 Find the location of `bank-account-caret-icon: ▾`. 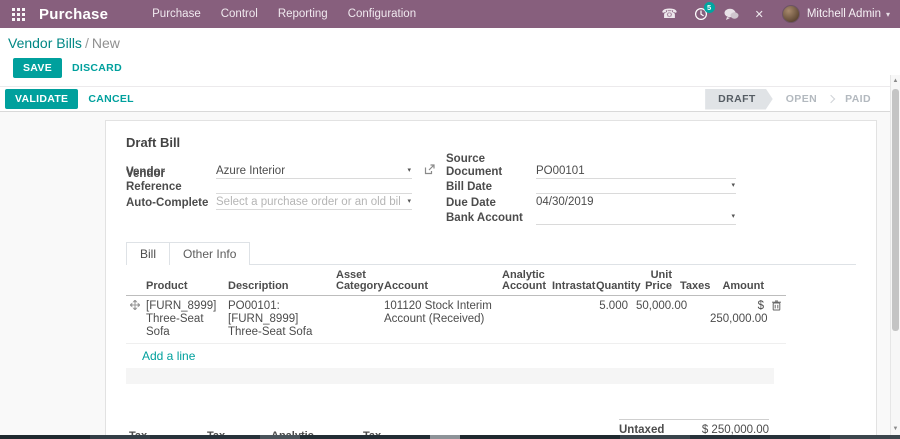

bank-account-caret-icon: ▾ is located at coordinates (733, 216).